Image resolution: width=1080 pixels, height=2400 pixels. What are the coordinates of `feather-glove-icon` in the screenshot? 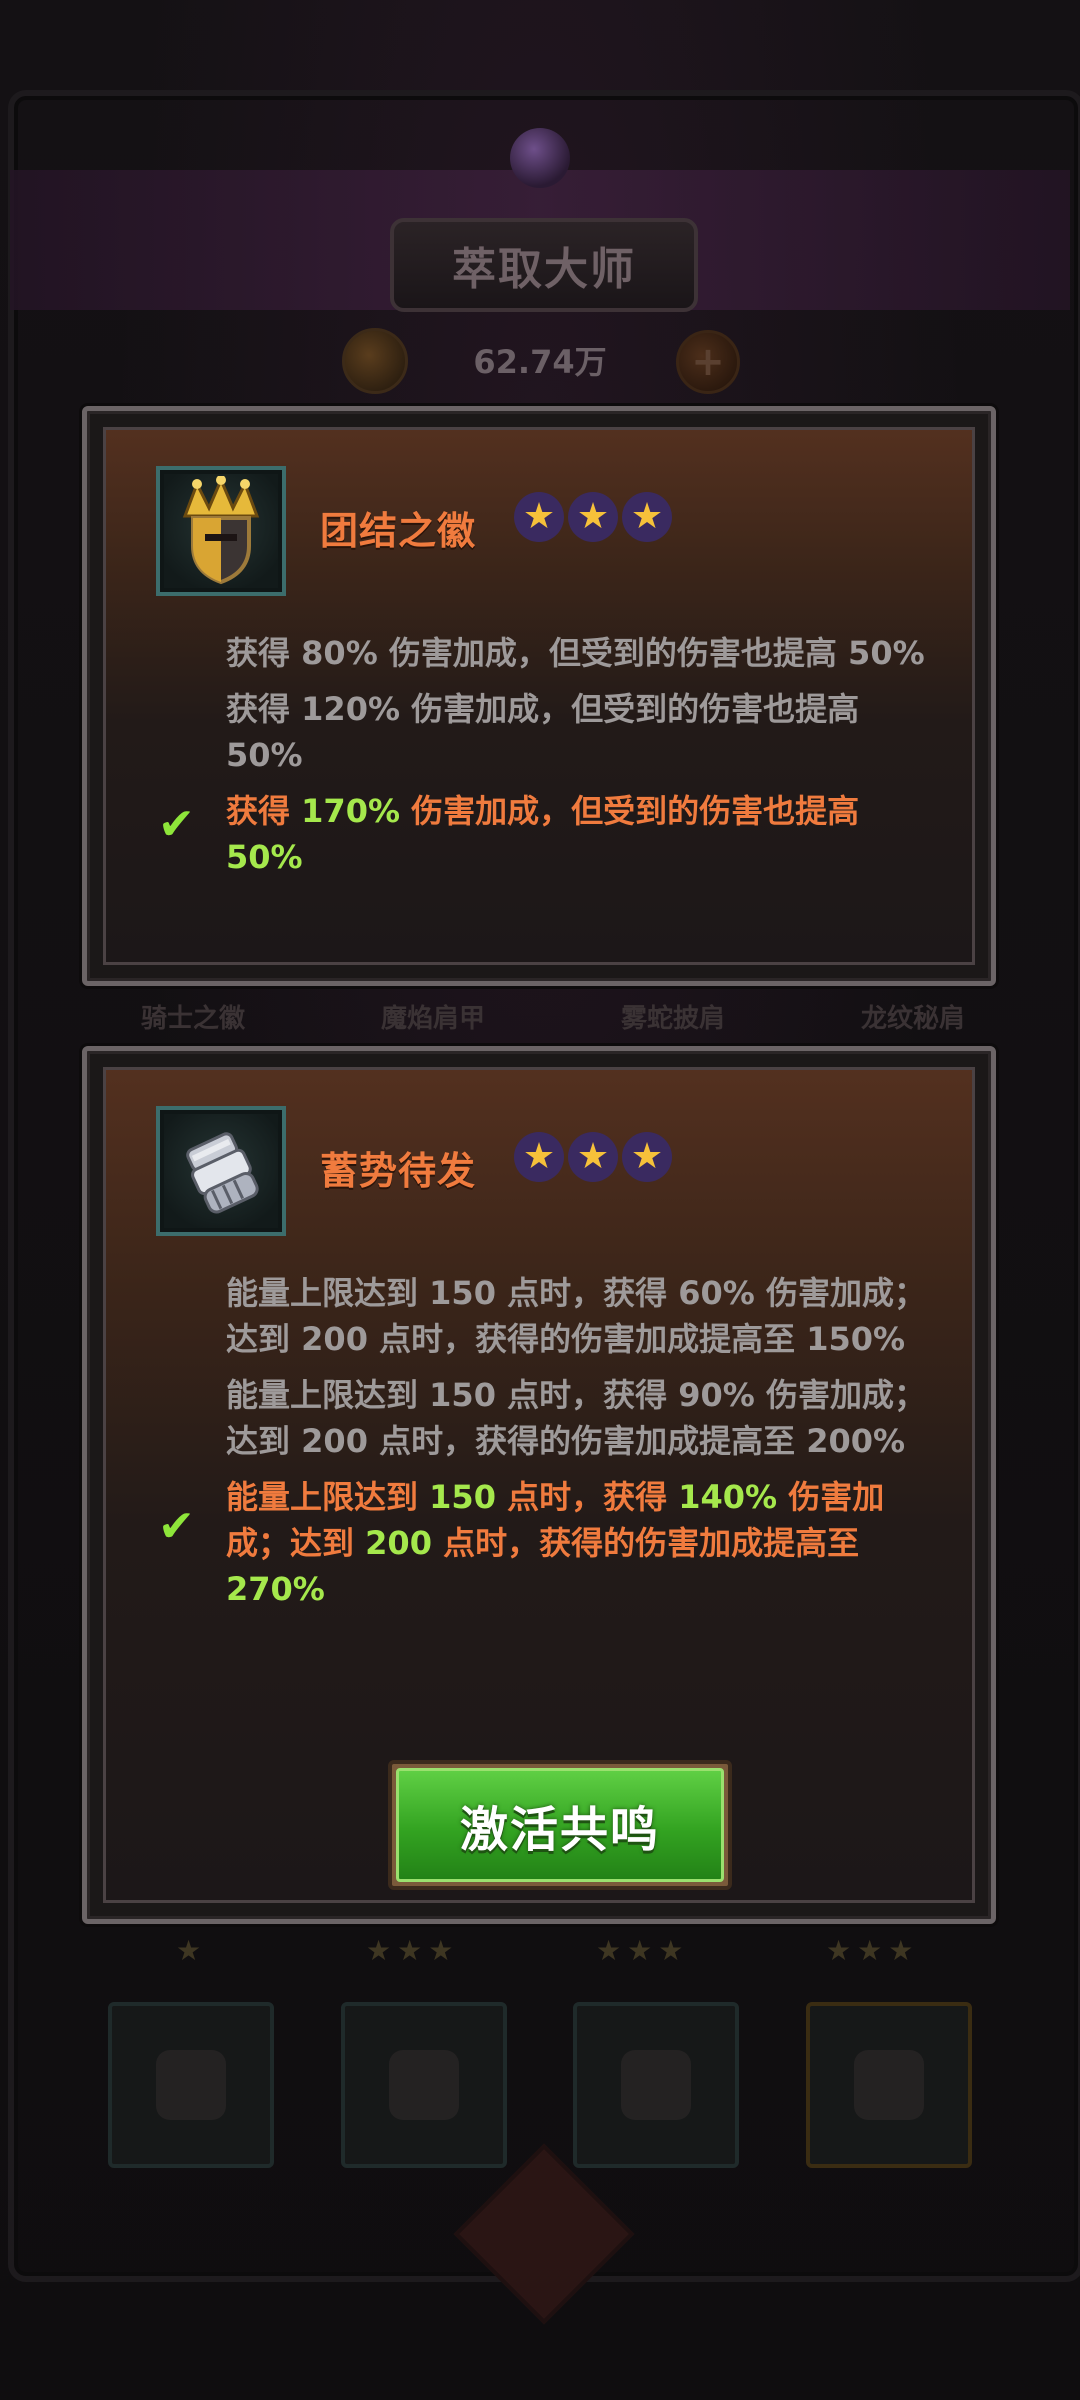 It's located at (423, 2085).